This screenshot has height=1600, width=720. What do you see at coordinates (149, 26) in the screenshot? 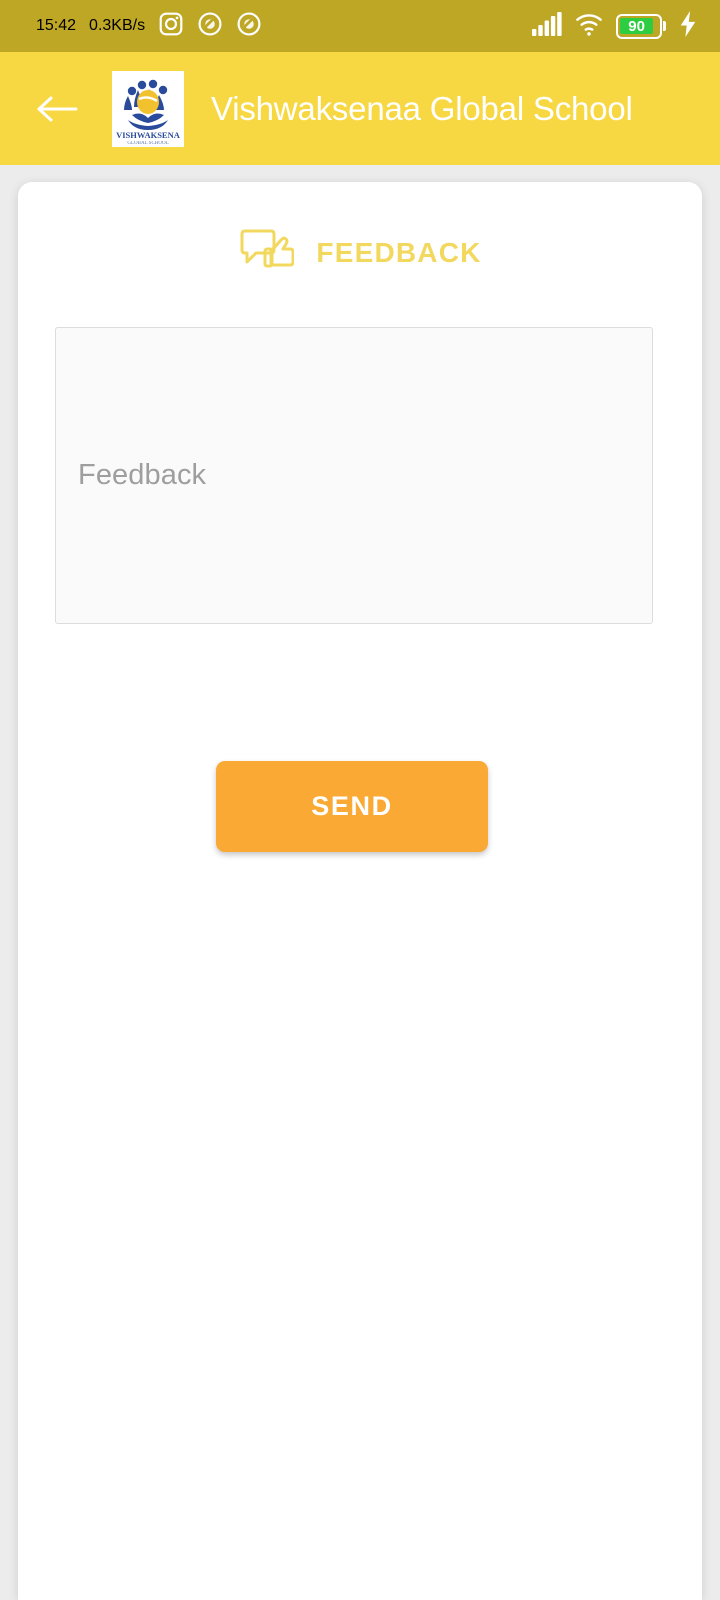
I see `status-bar-left: 15:42 0.3KB/s` at bounding box center [149, 26].